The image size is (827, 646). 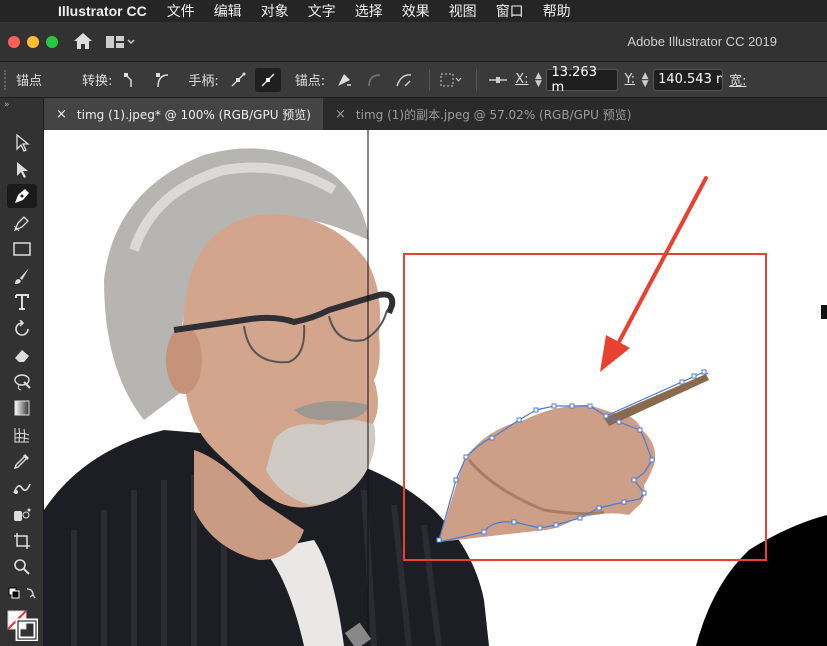 What do you see at coordinates (121, 42) in the screenshot?
I see `workspace-switcher-icon` at bounding box center [121, 42].